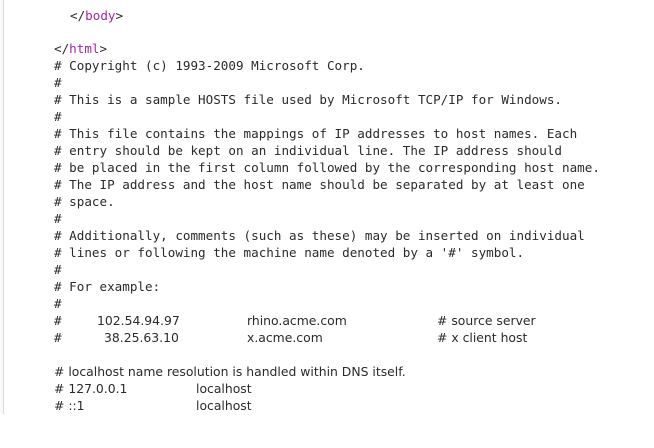  Describe the element at coordinates (84, 48) in the screenshot. I see `tag-name: html` at that location.